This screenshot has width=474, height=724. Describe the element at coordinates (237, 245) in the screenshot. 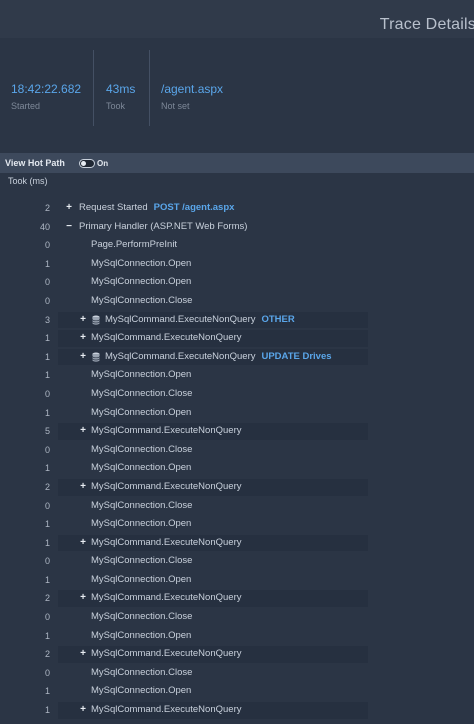

I see `trace-row: 0 Page.PerformPreInit` at that location.